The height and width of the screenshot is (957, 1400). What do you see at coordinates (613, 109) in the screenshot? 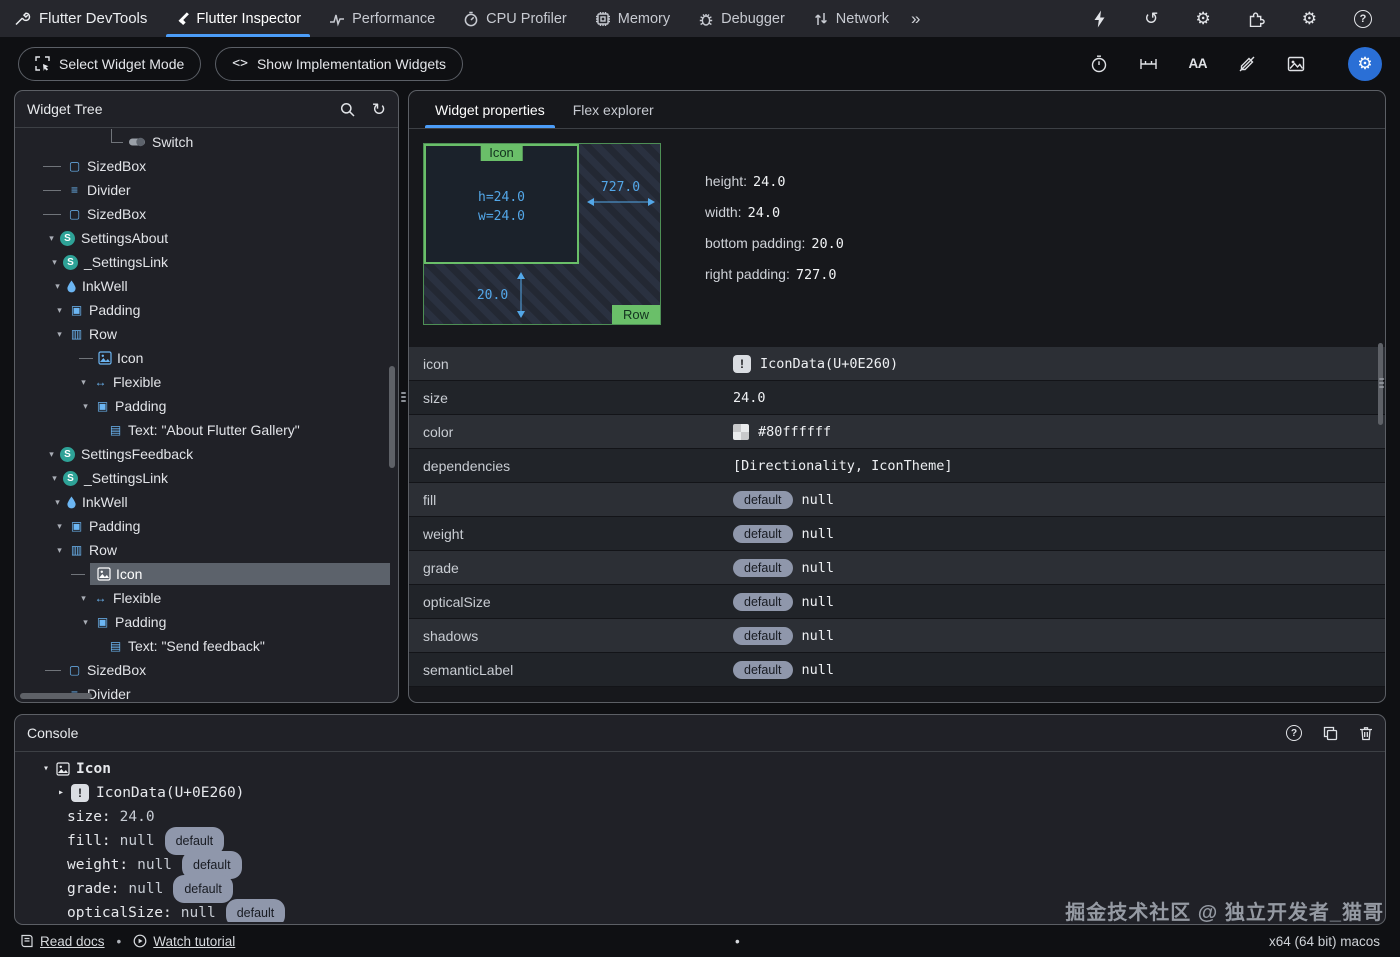
I see `tab-flex-explorer: Flex explorer` at bounding box center [613, 109].